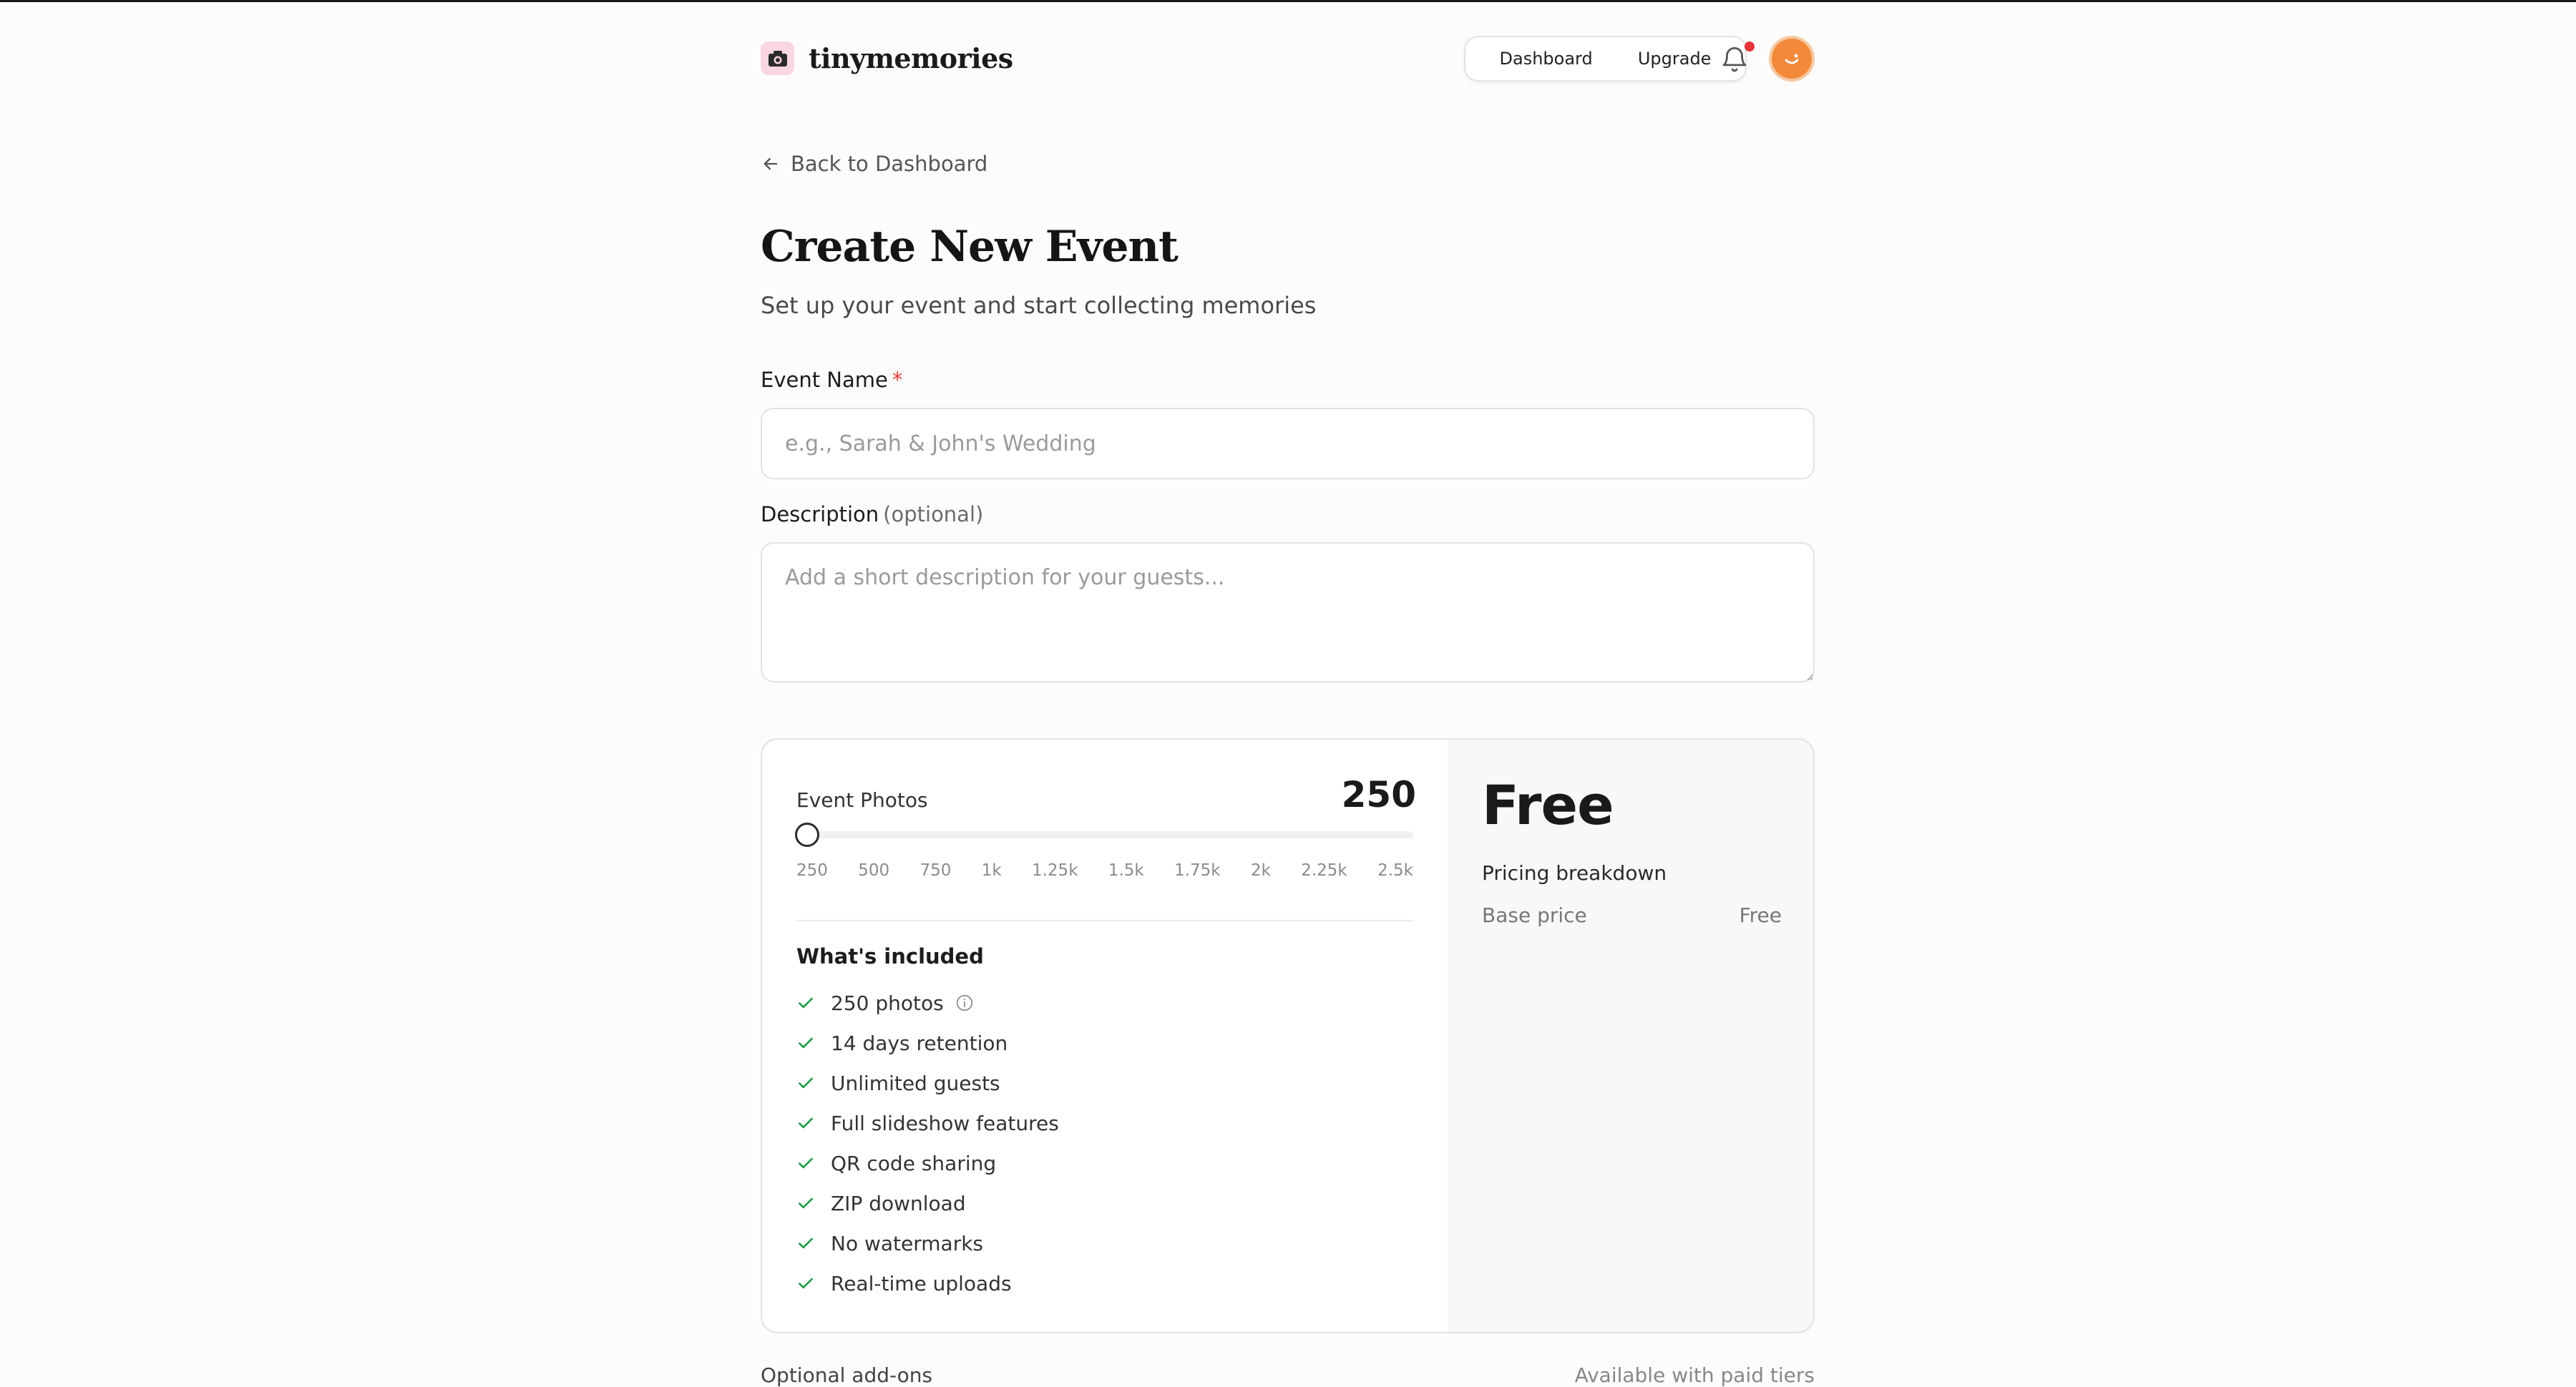  I want to click on window-top-border, so click(1288, 1).